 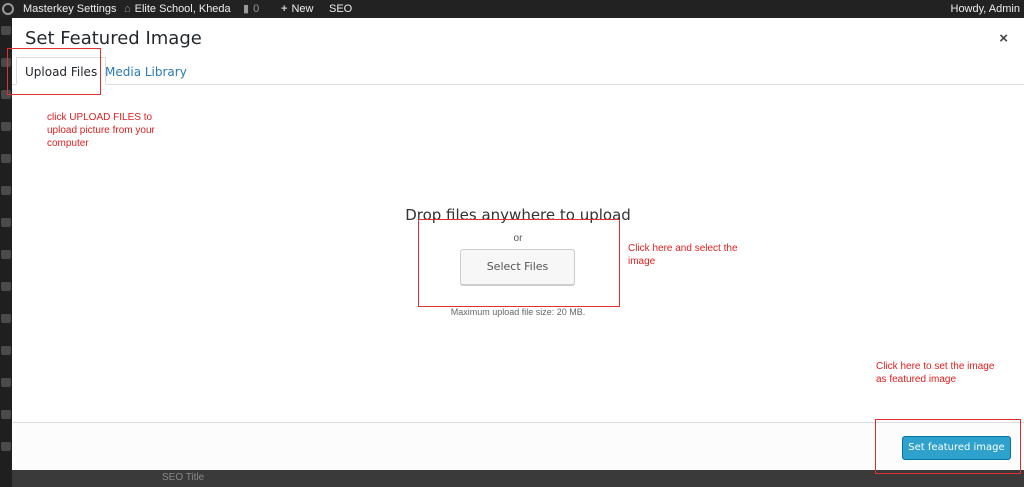 What do you see at coordinates (518, 446) in the screenshot?
I see `modal-toolbar: Set featured image` at bounding box center [518, 446].